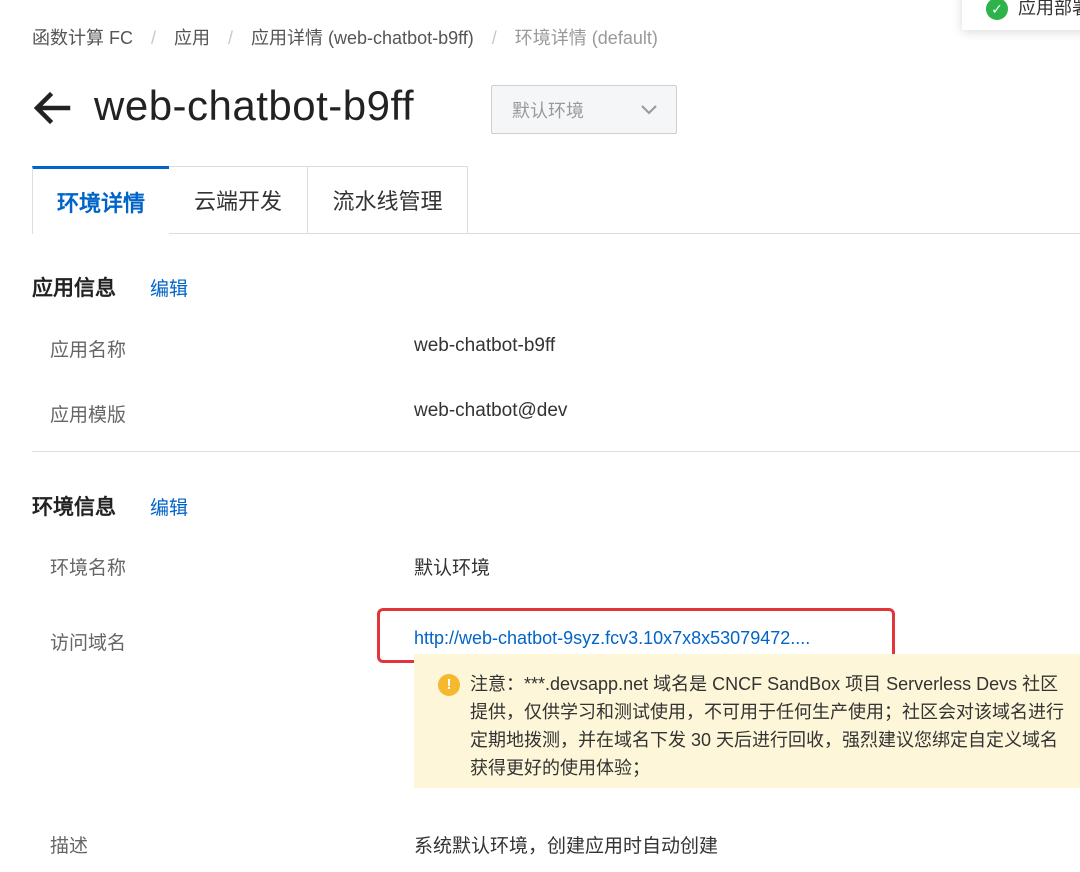 This screenshot has height=872, width=1080. Describe the element at coordinates (560, 768) in the screenshot. I see `notice-line: 获得更好的使用体验；` at that location.